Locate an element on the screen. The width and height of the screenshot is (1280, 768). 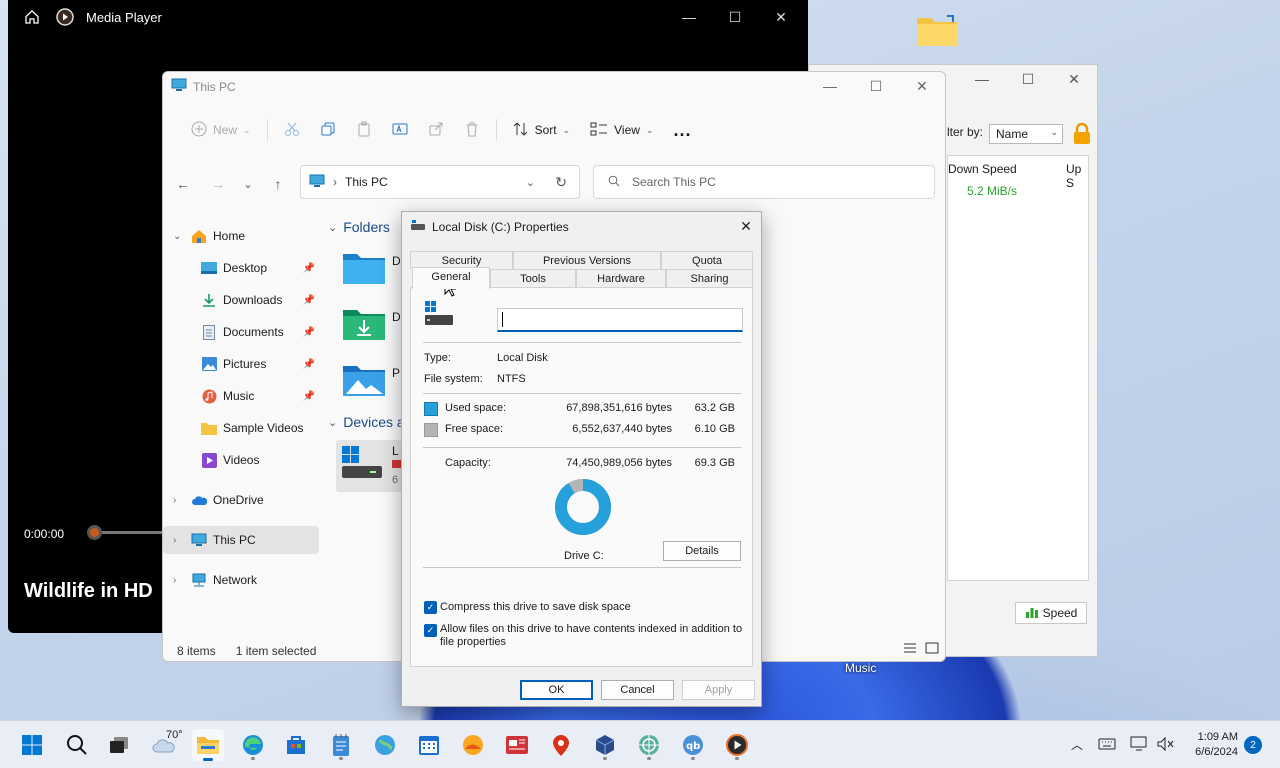
tab-general: General is located at coordinates (451, 278).